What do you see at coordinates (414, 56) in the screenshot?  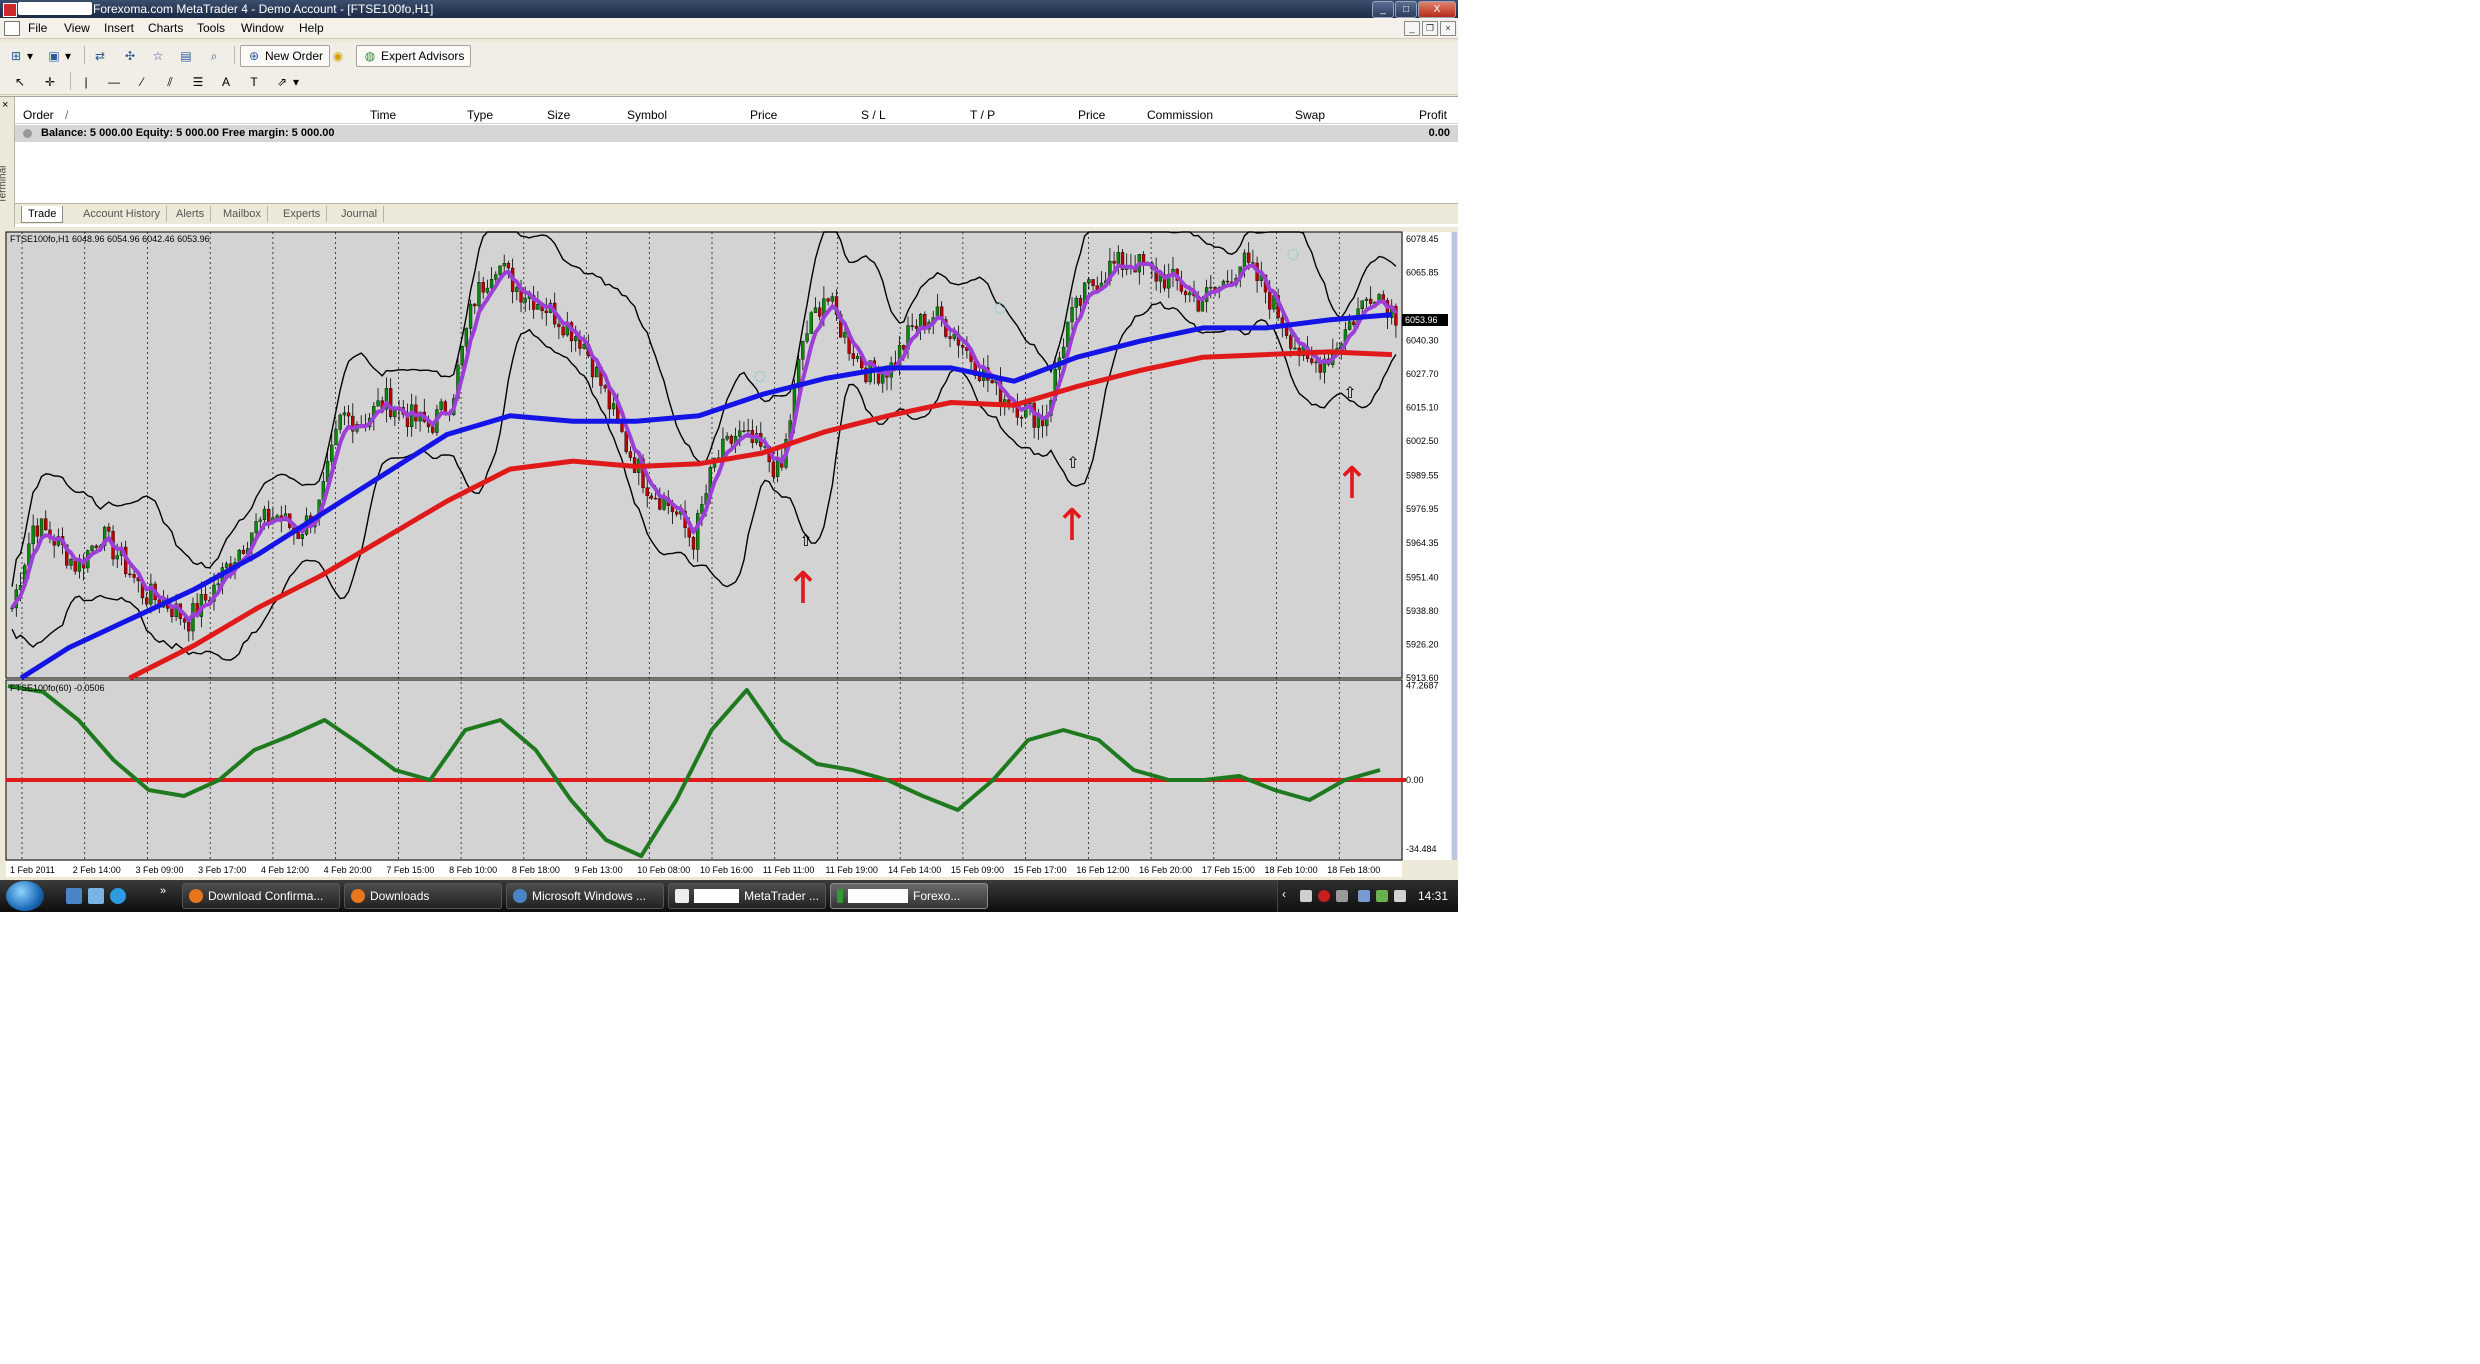 I see `expert-advisors-button: ◍ Expert Advisors` at bounding box center [414, 56].